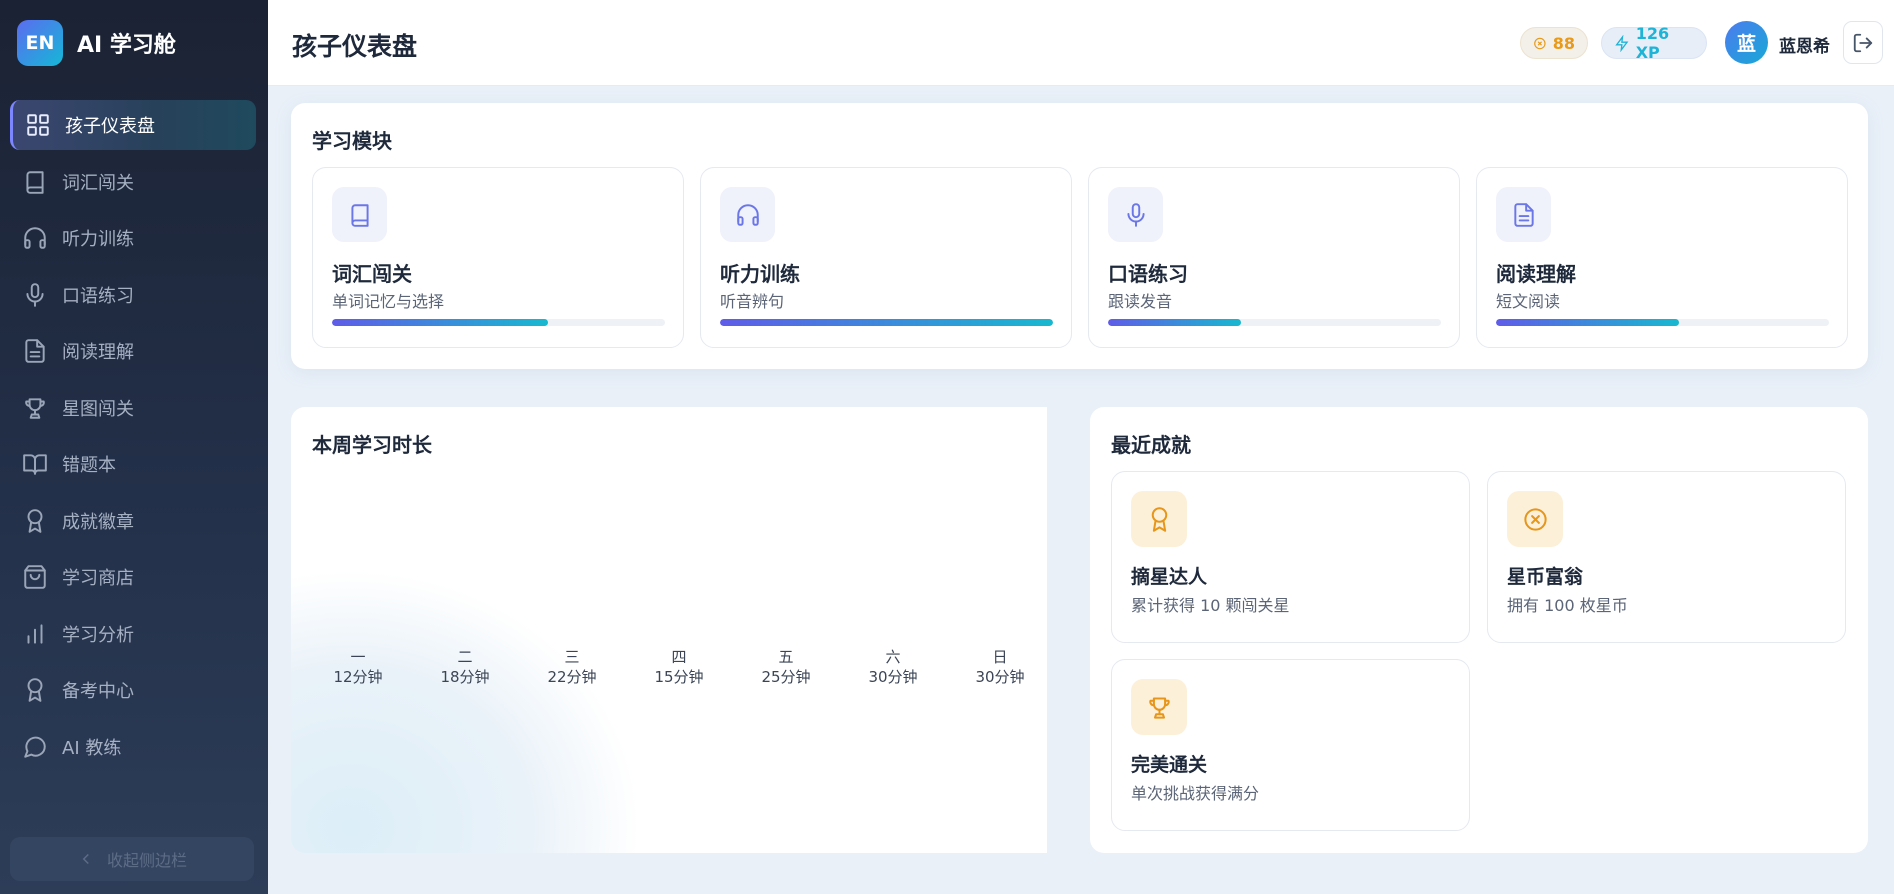  What do you see at coordinates (98, 239) in the screenshot?
I see `sidebar-item-label: 听力训练` at bounding box center [98, 239].